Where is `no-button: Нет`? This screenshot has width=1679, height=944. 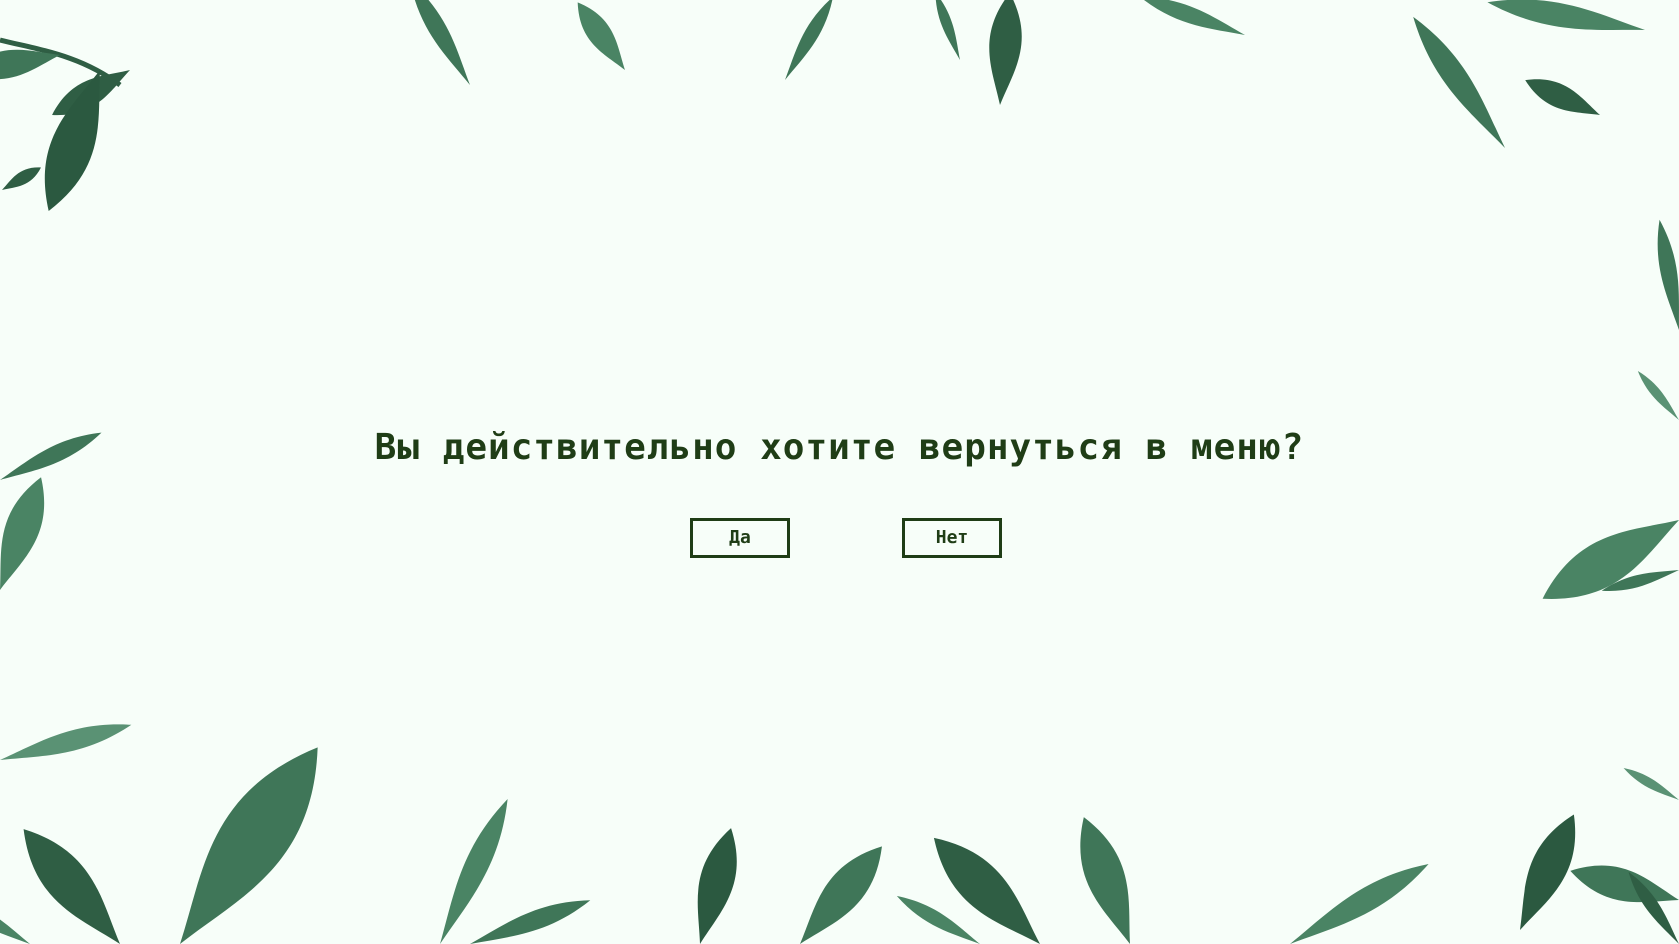
no-button: Нет is located at coordinates (952, 538).